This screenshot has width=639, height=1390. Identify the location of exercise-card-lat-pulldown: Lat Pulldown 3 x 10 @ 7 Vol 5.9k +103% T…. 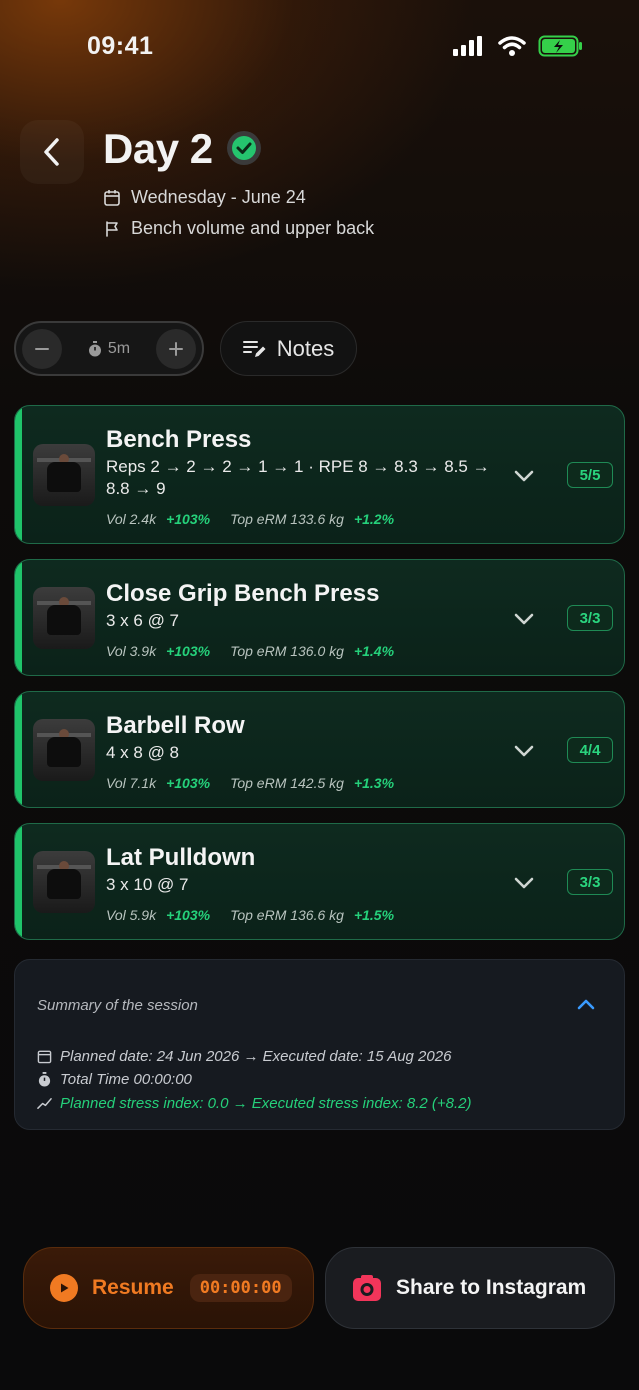
(319, 881).